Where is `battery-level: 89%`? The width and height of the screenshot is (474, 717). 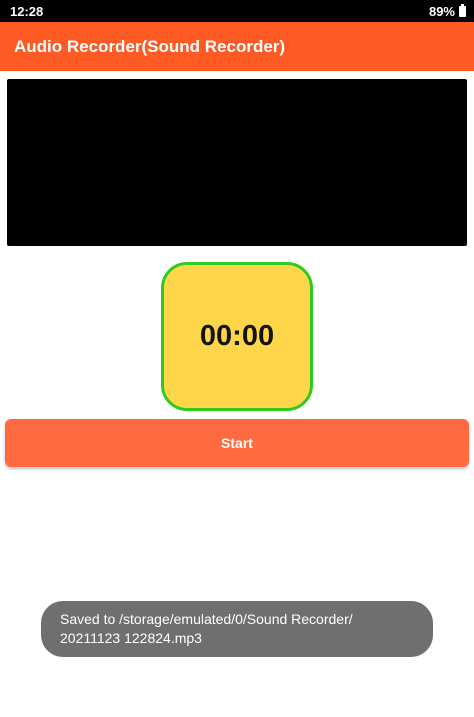
battery-level: 89% is located at coordinates (441, 11).